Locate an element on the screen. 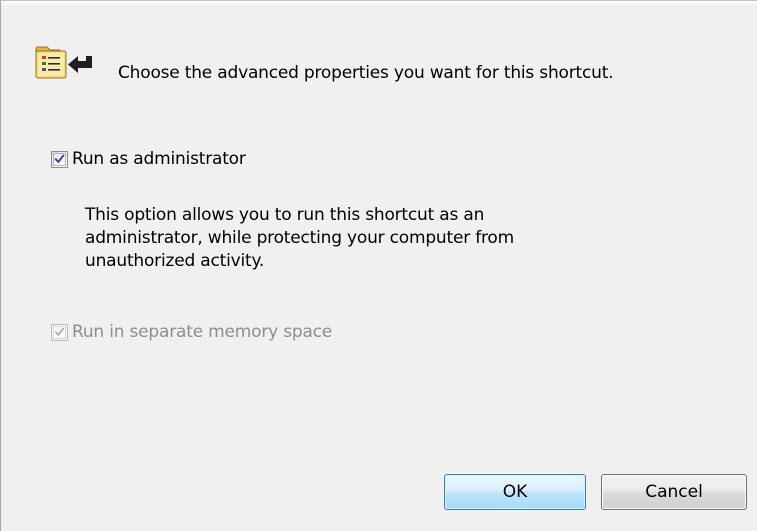 The width and height of the screenshot is (757, 531). shortcut-properties-icon is located at coordinates (63, 62).